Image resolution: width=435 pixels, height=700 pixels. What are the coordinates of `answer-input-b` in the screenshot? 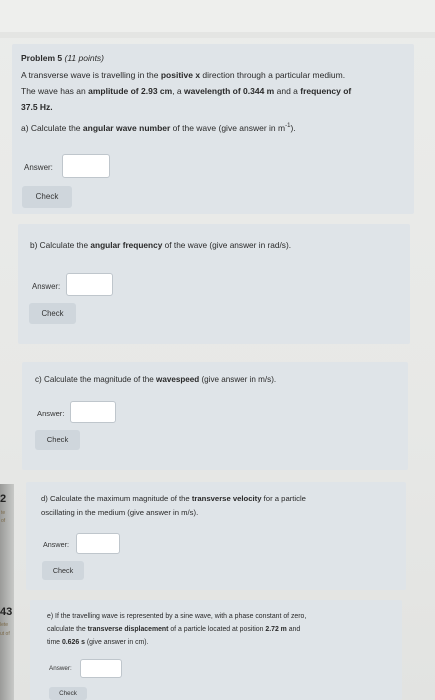 It's located at (89, 284).